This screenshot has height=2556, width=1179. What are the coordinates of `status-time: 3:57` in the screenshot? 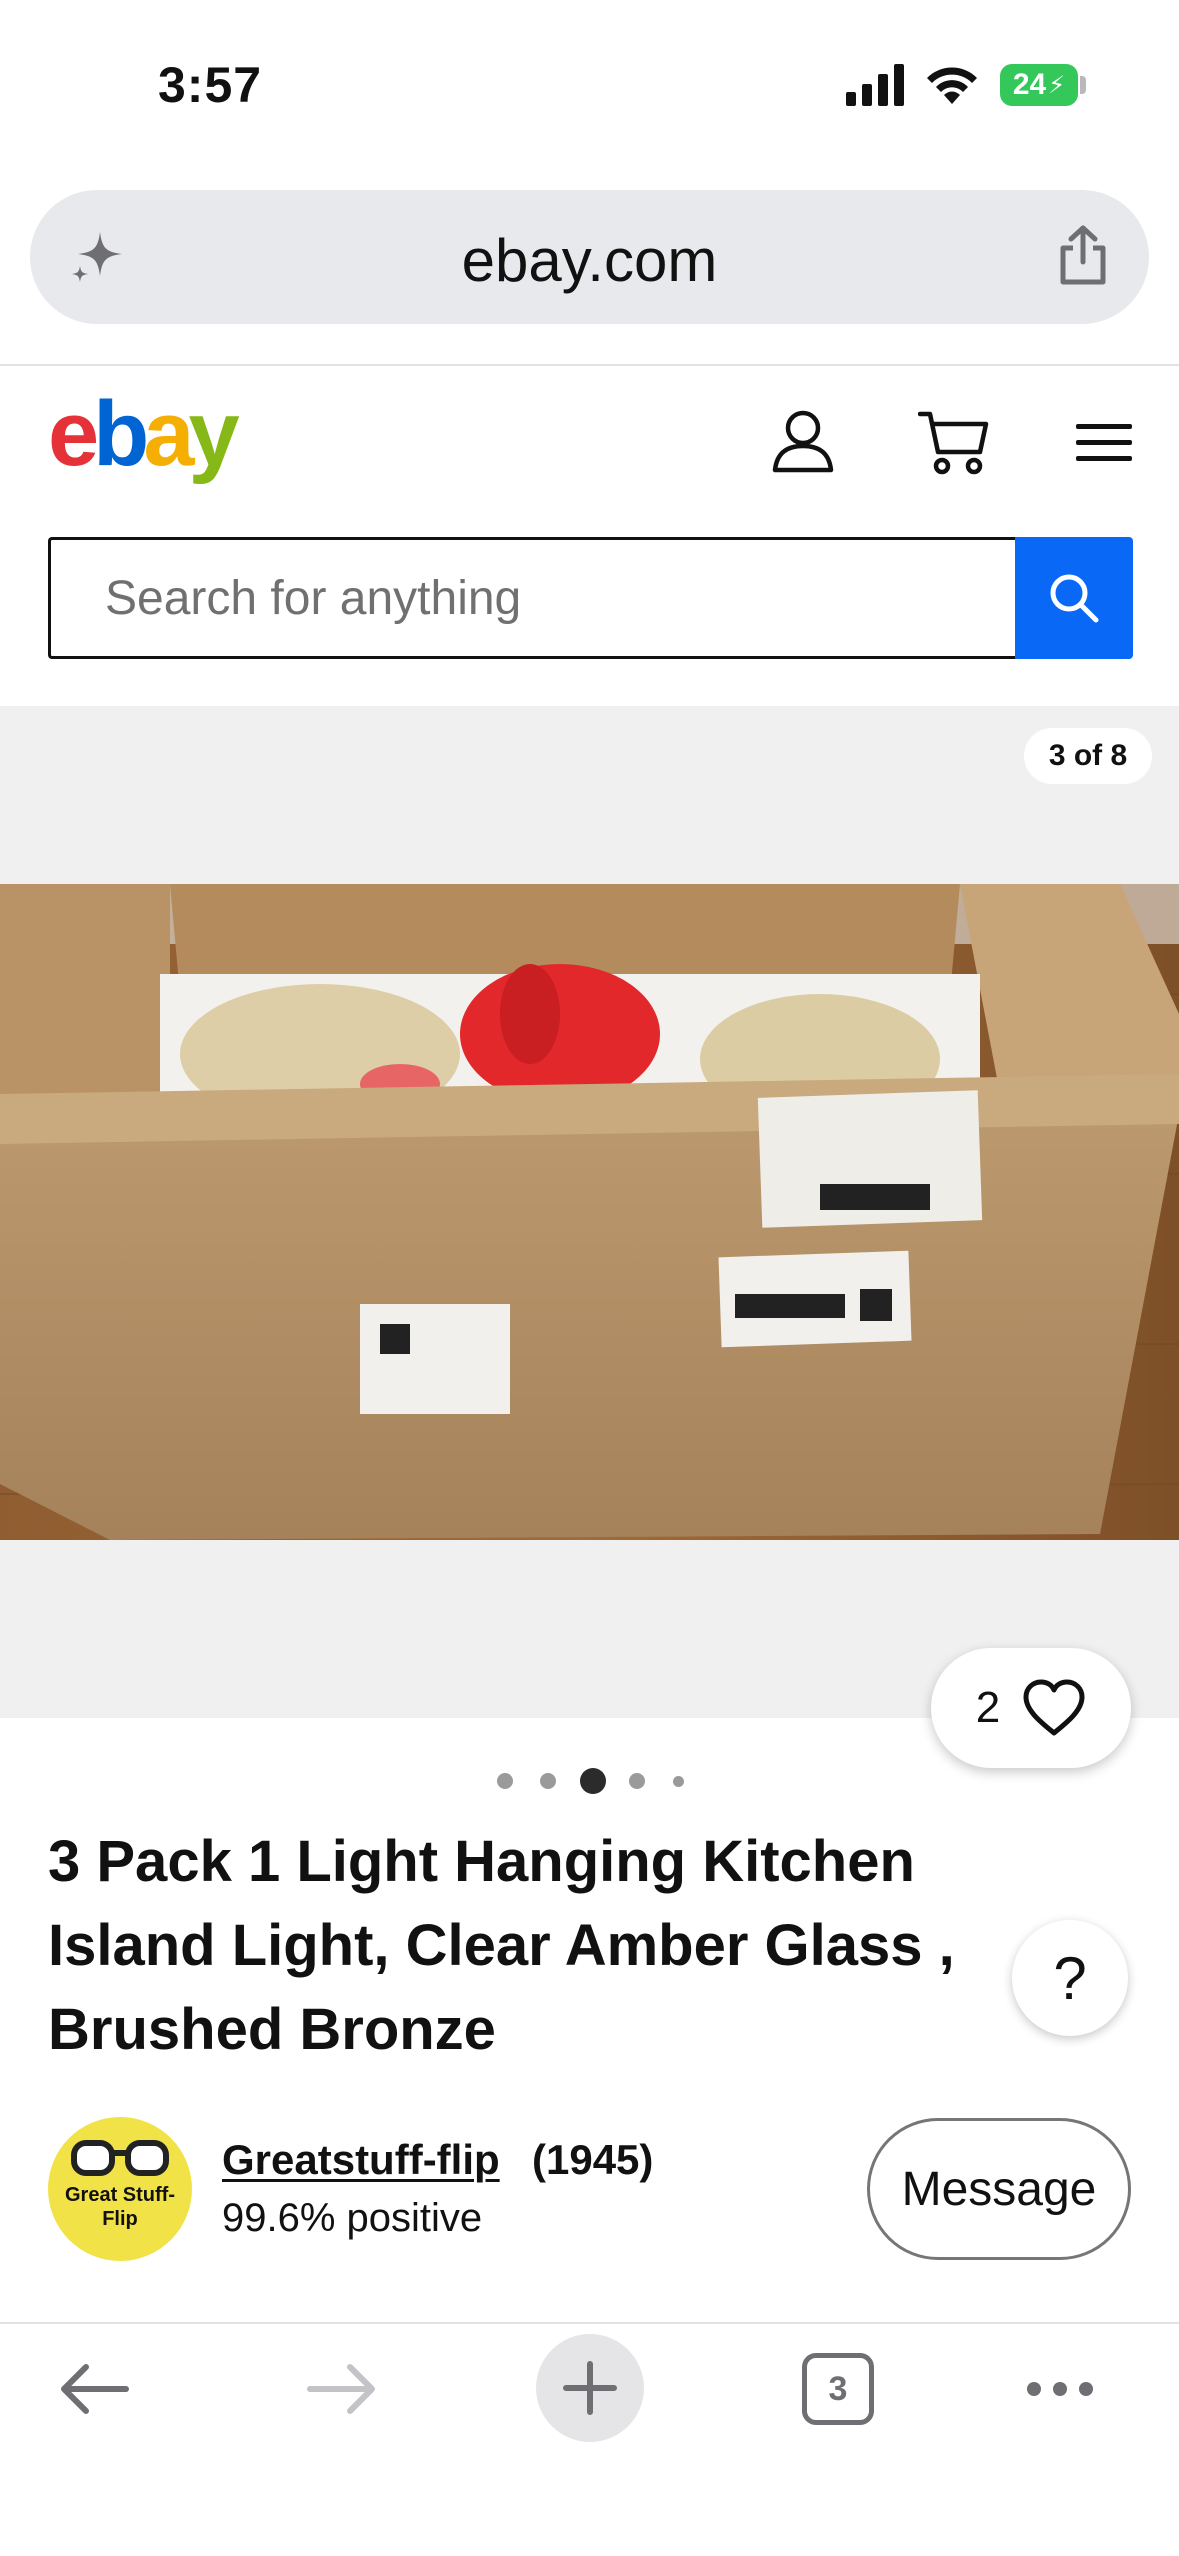 It's located at (210, 85).